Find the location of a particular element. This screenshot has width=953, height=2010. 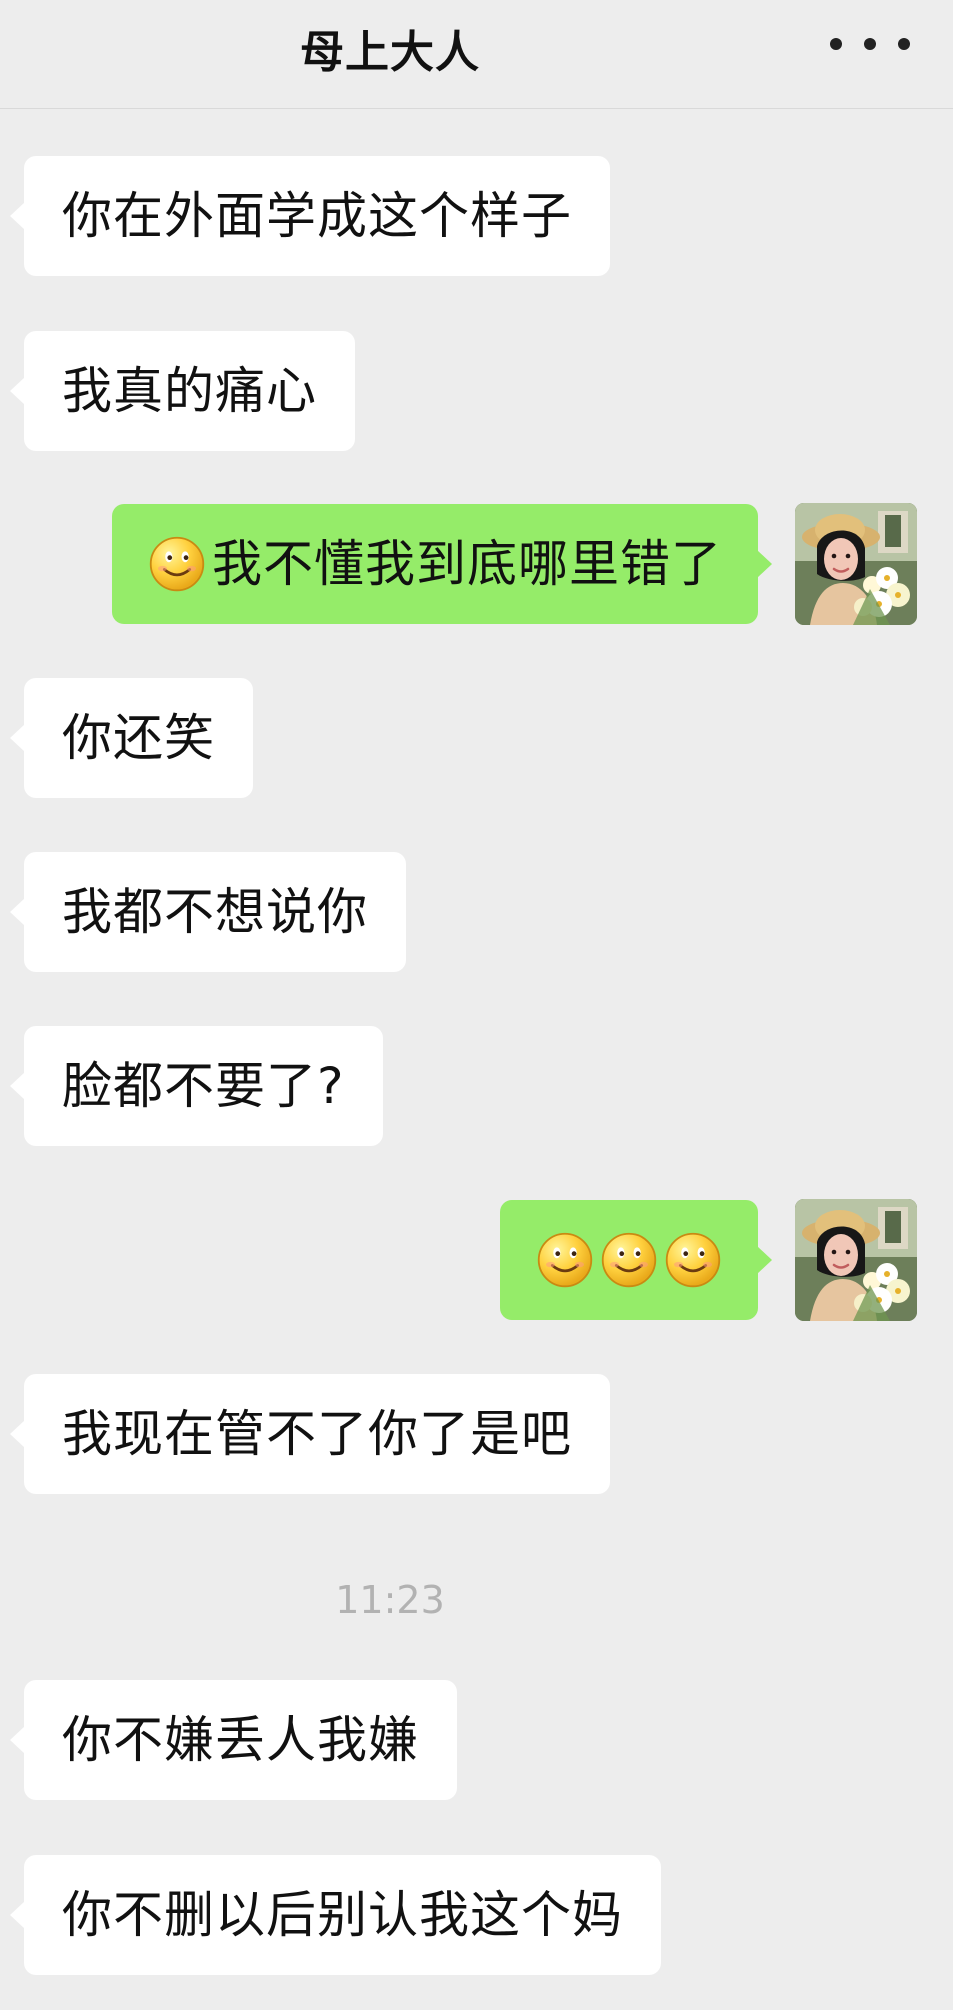

page-title: 母上大人 is located at coordinates (390, 52).